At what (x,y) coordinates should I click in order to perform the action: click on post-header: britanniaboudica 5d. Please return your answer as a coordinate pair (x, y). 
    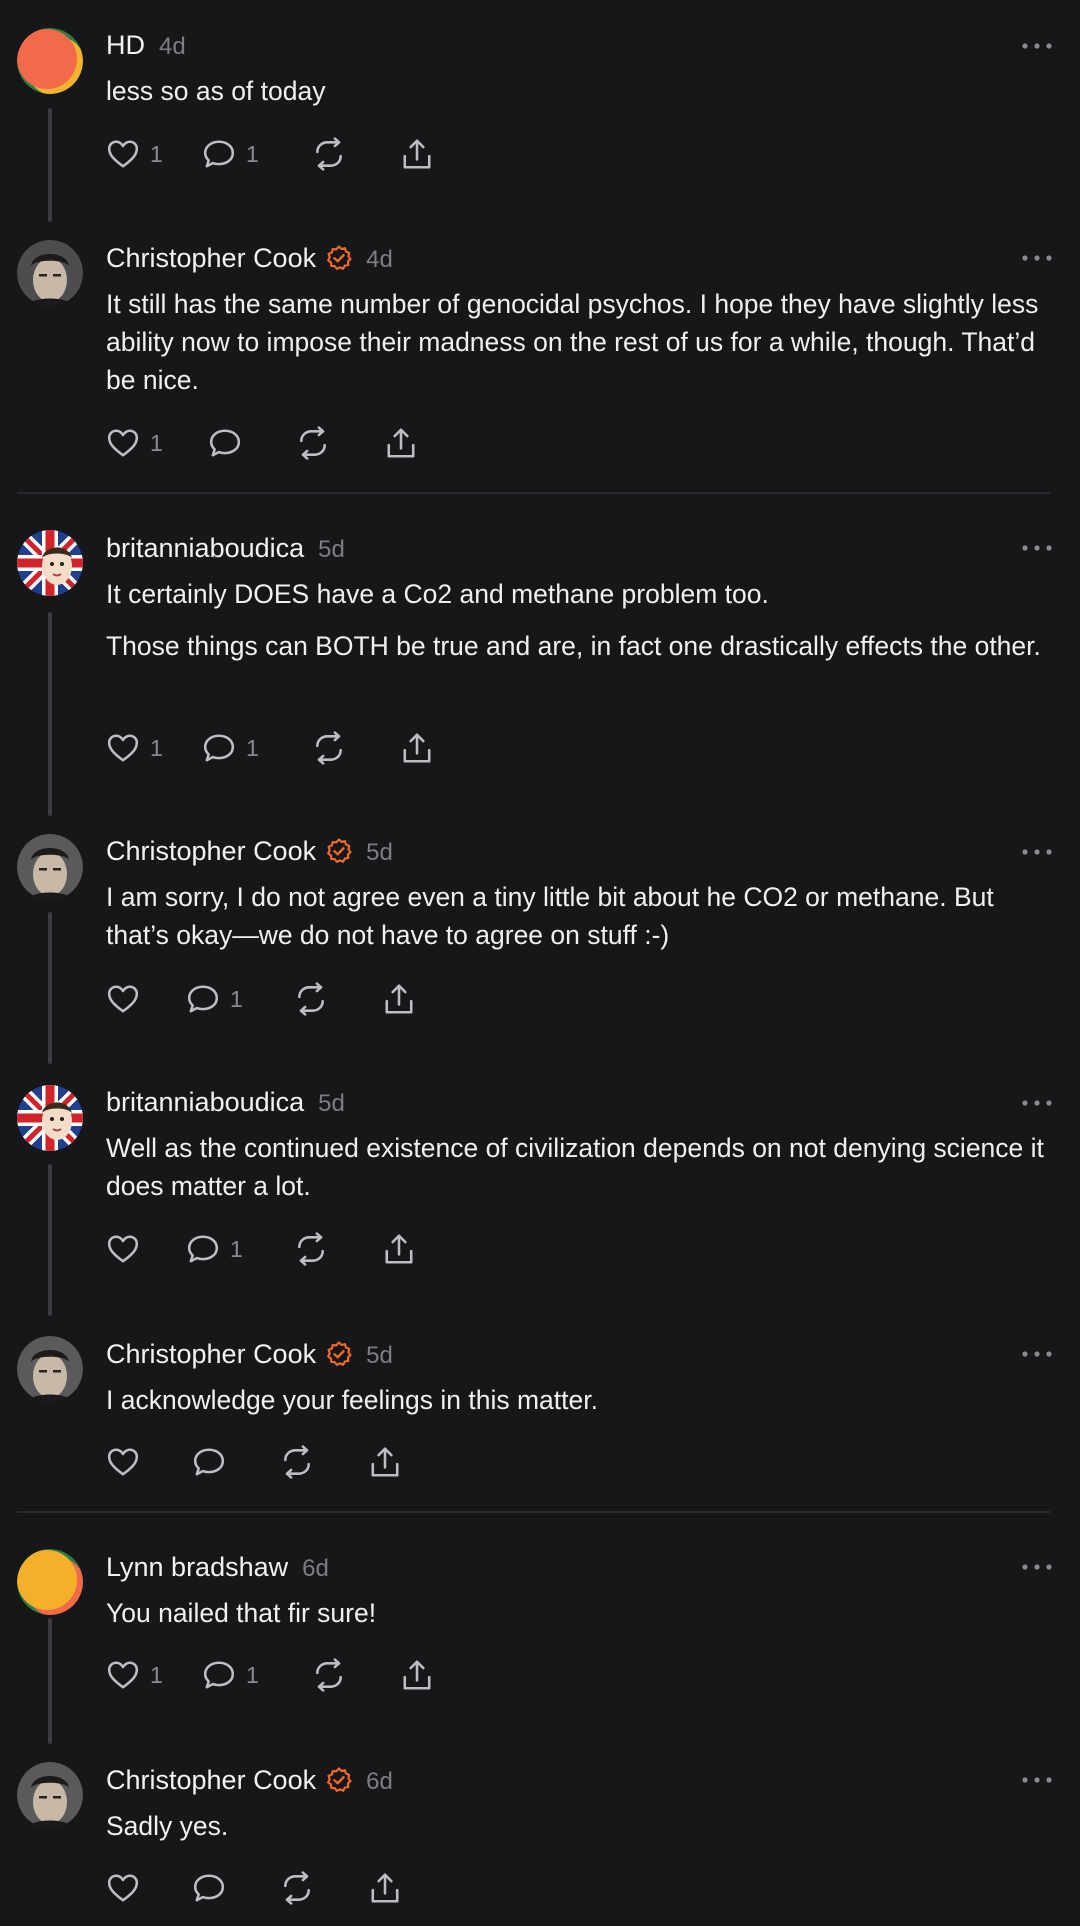
    Looking at the image, I should click on (225, 548).